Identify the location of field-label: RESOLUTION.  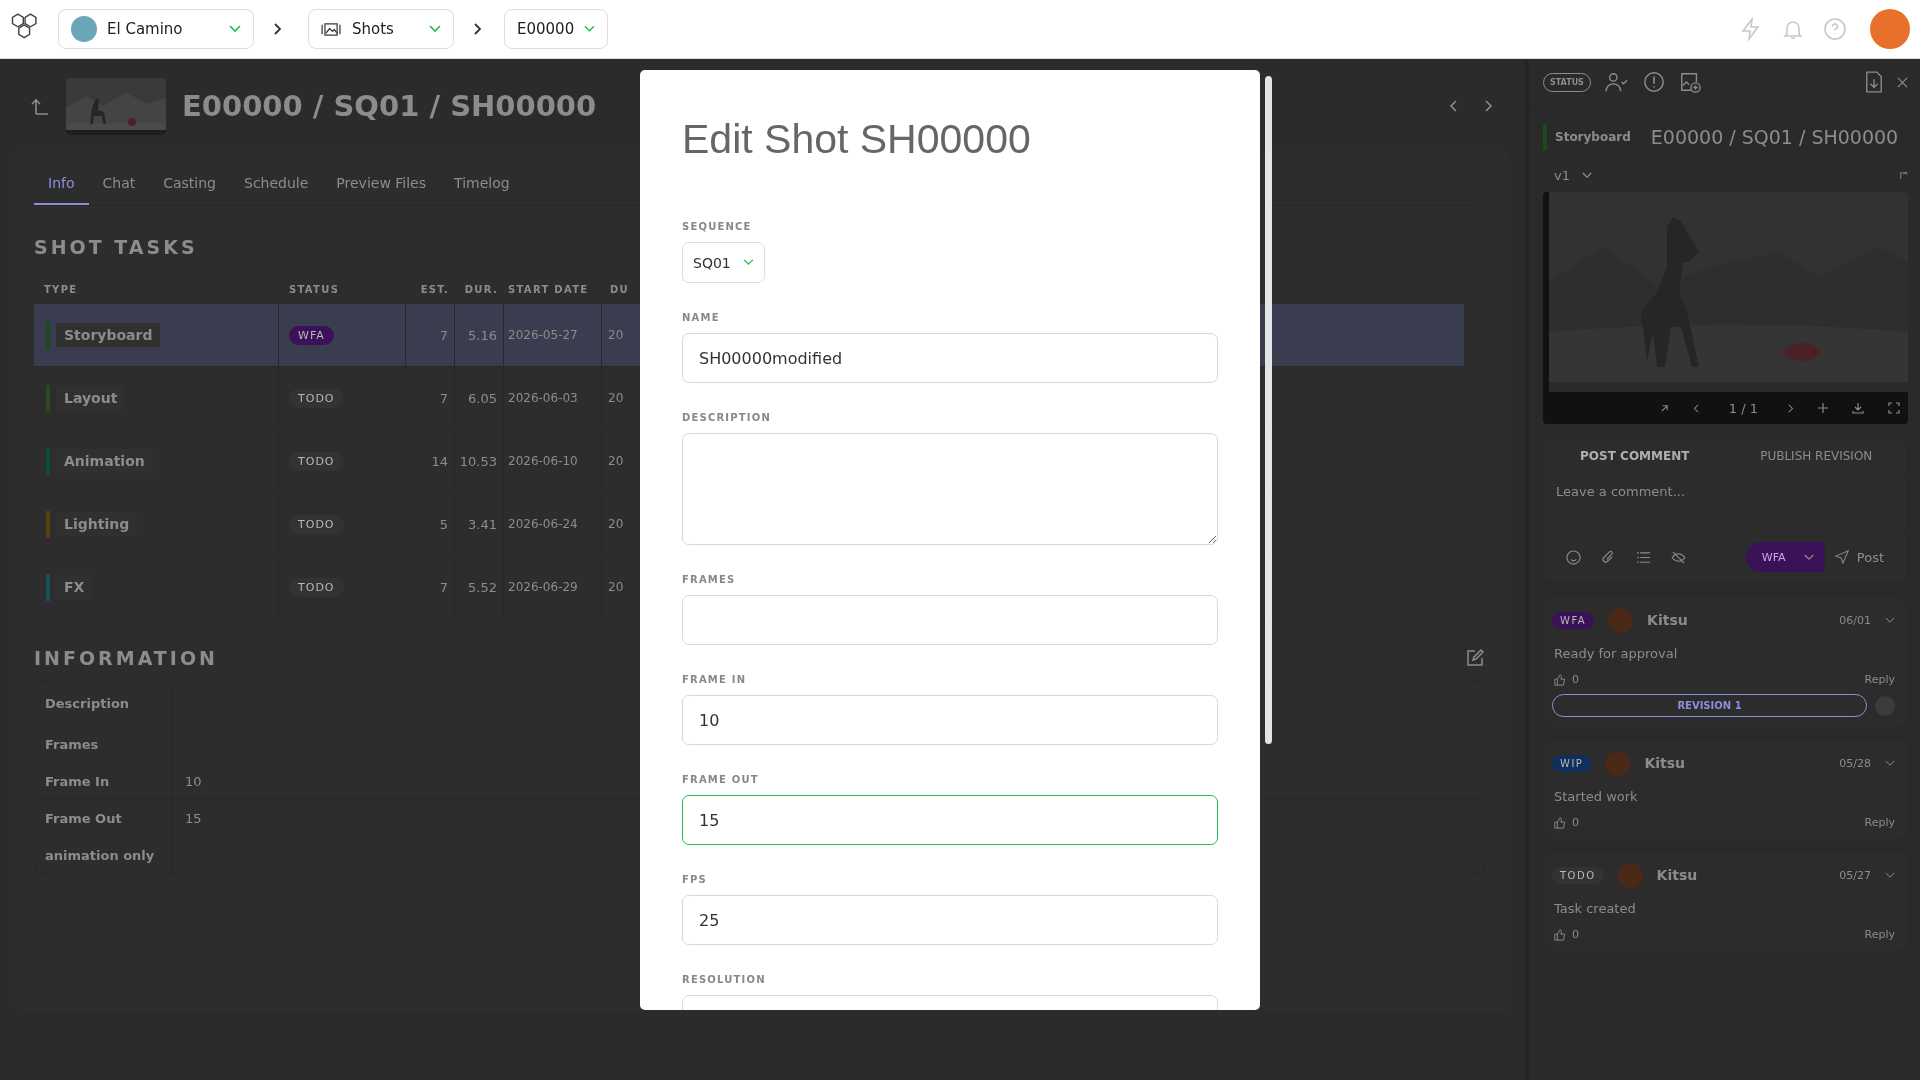
(724, 979).